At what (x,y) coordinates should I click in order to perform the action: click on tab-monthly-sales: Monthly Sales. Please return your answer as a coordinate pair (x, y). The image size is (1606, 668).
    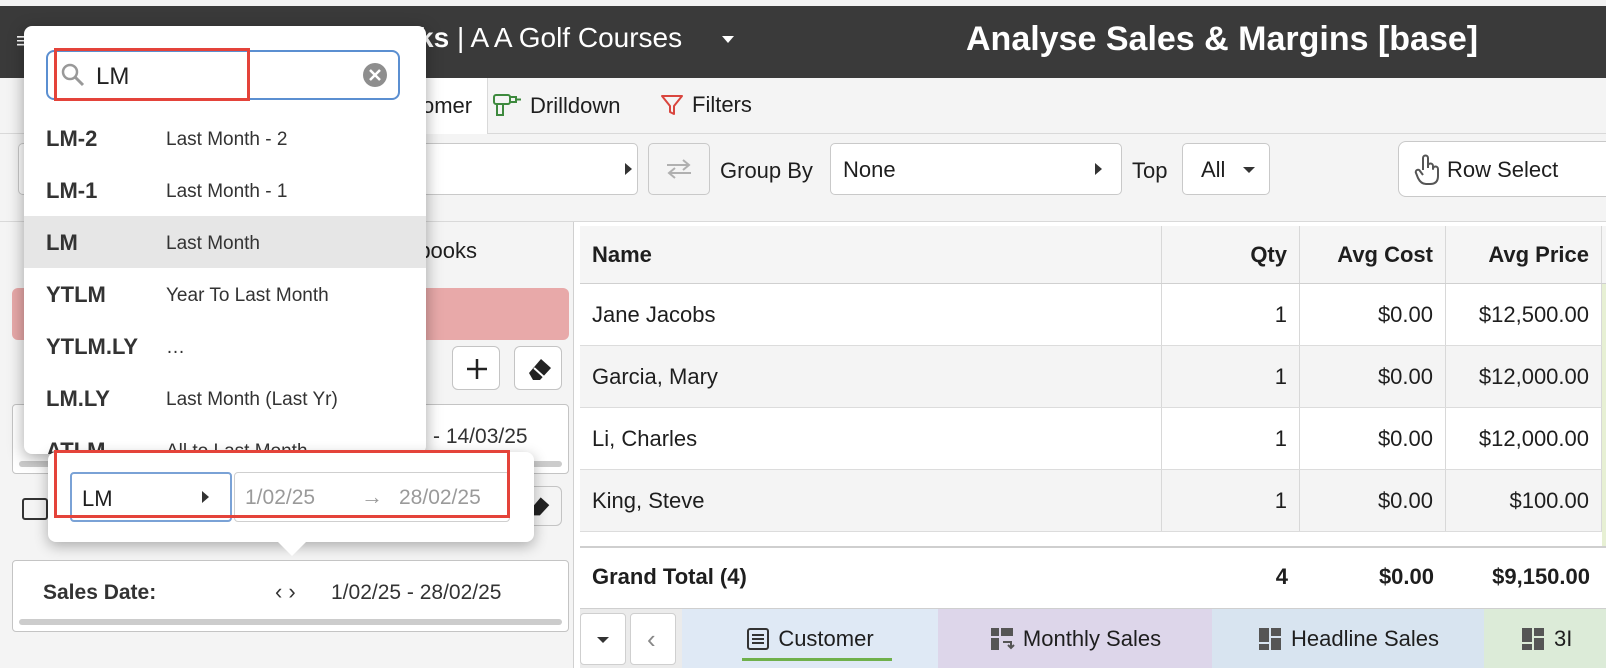
    Looking at the image, I should click on (1075, 638).